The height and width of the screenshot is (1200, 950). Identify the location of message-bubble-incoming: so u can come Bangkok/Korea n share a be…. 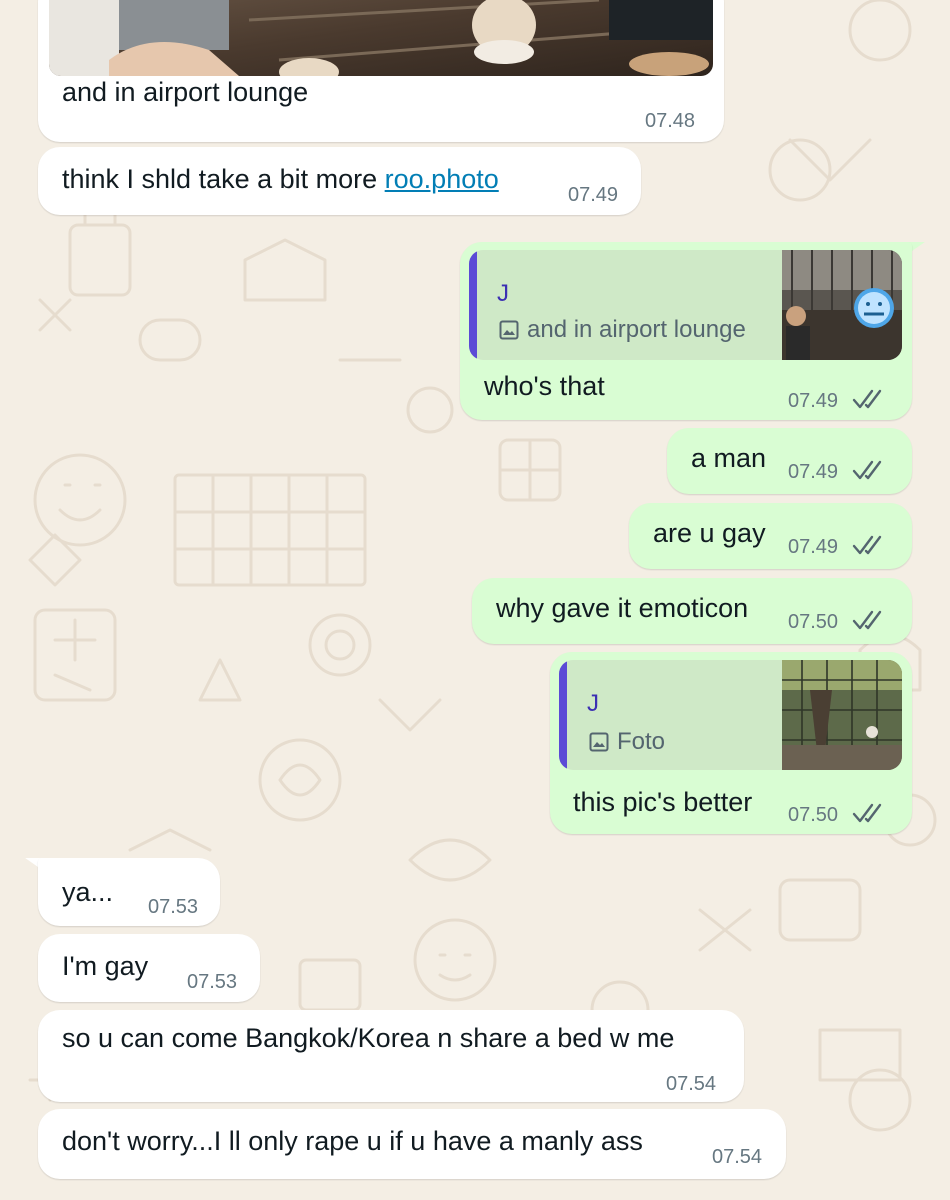
(391, 1056).